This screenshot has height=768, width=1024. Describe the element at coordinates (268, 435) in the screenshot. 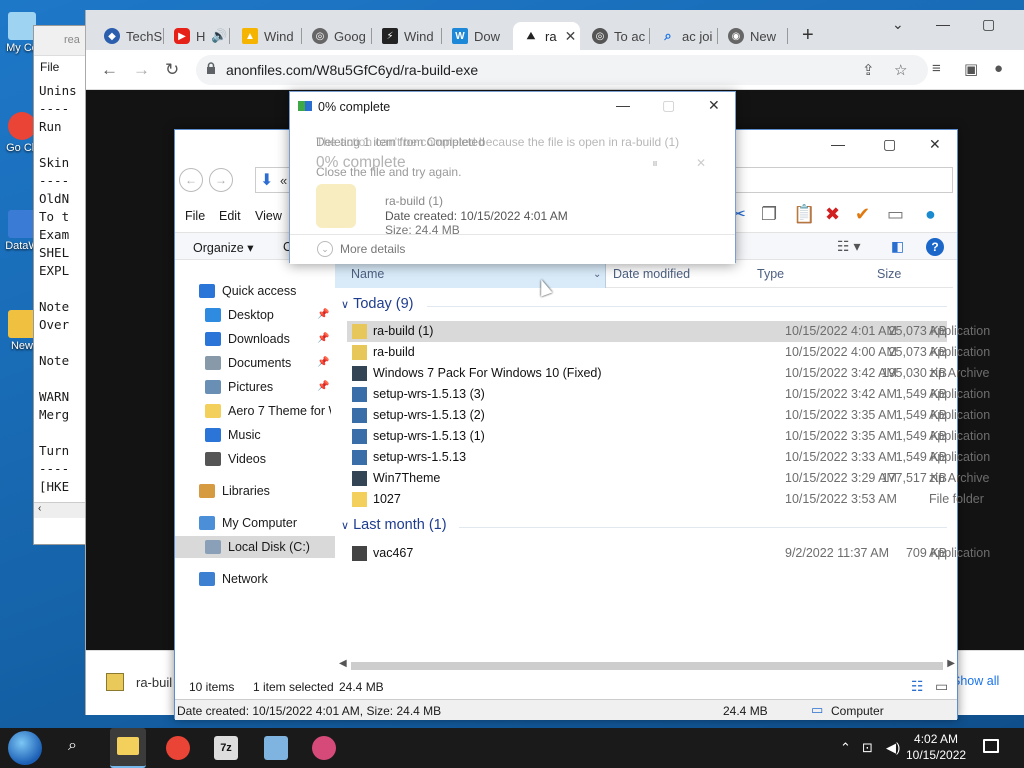

I see `nav-item: Music` at that location.